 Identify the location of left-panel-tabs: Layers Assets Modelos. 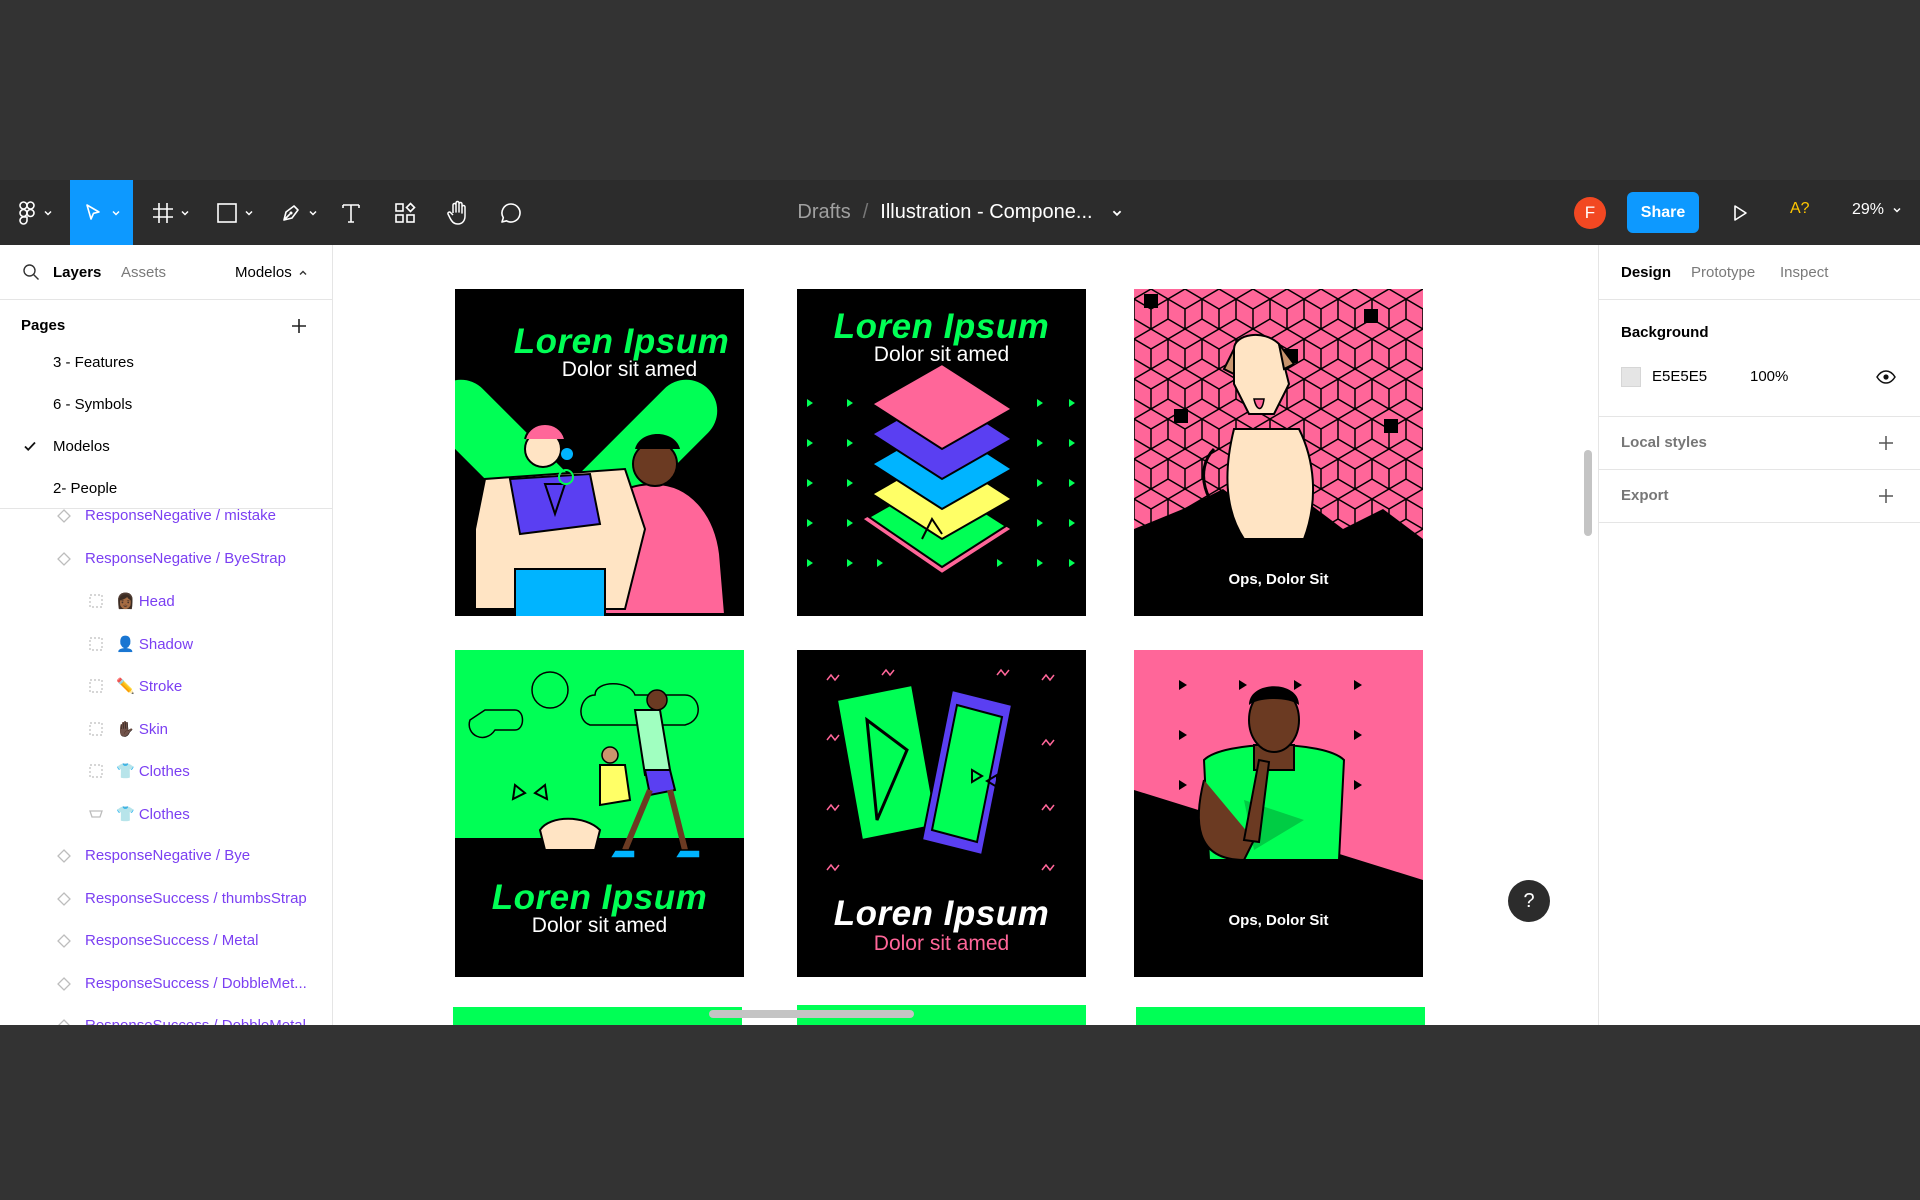
(166, 272).